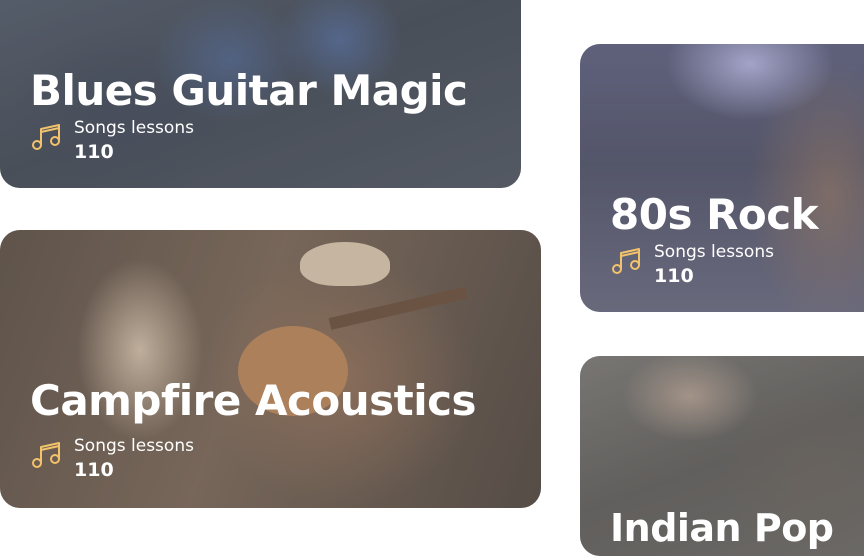 This screenshot has width=864, height=556. Describe the element at coordinates (714, 214) in the screenshot. I see `card-title: 80s Rock` at that location.